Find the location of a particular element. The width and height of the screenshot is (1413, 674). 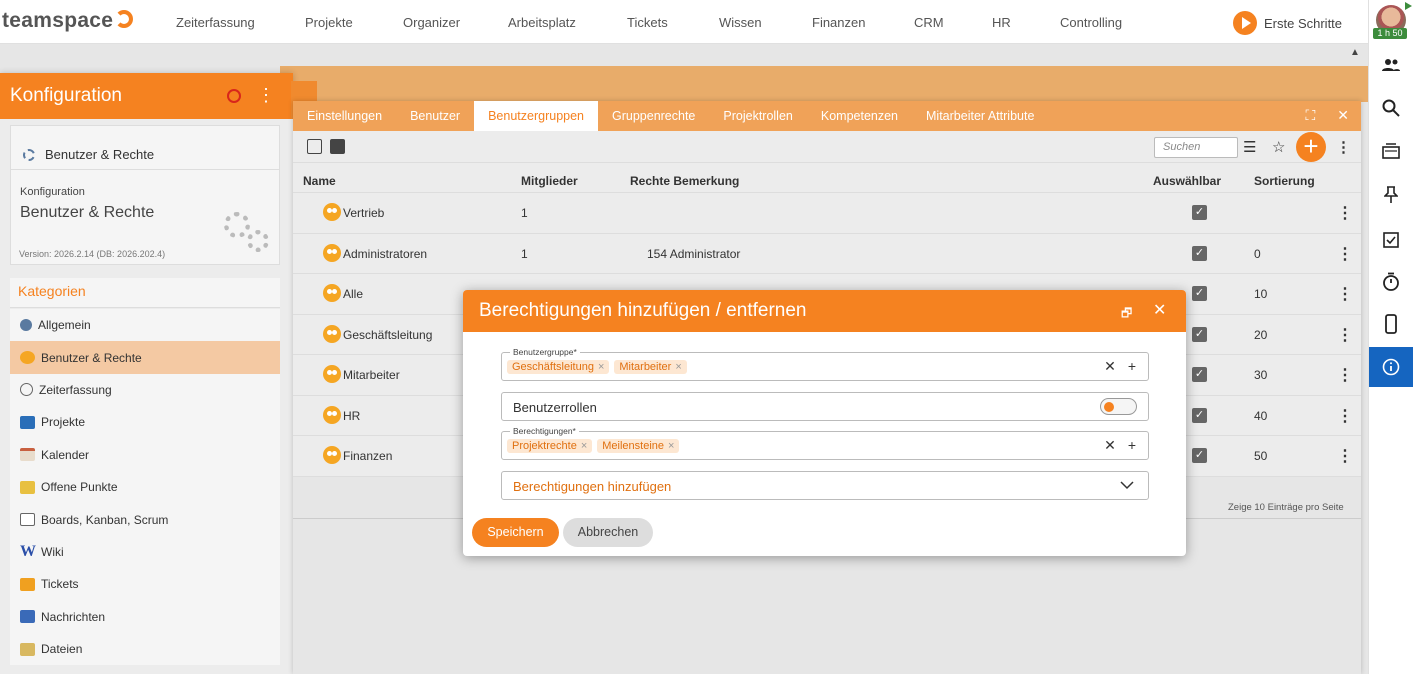

benutzerrollen-field: Benutzerrollen is located at coordinates (825, 406).